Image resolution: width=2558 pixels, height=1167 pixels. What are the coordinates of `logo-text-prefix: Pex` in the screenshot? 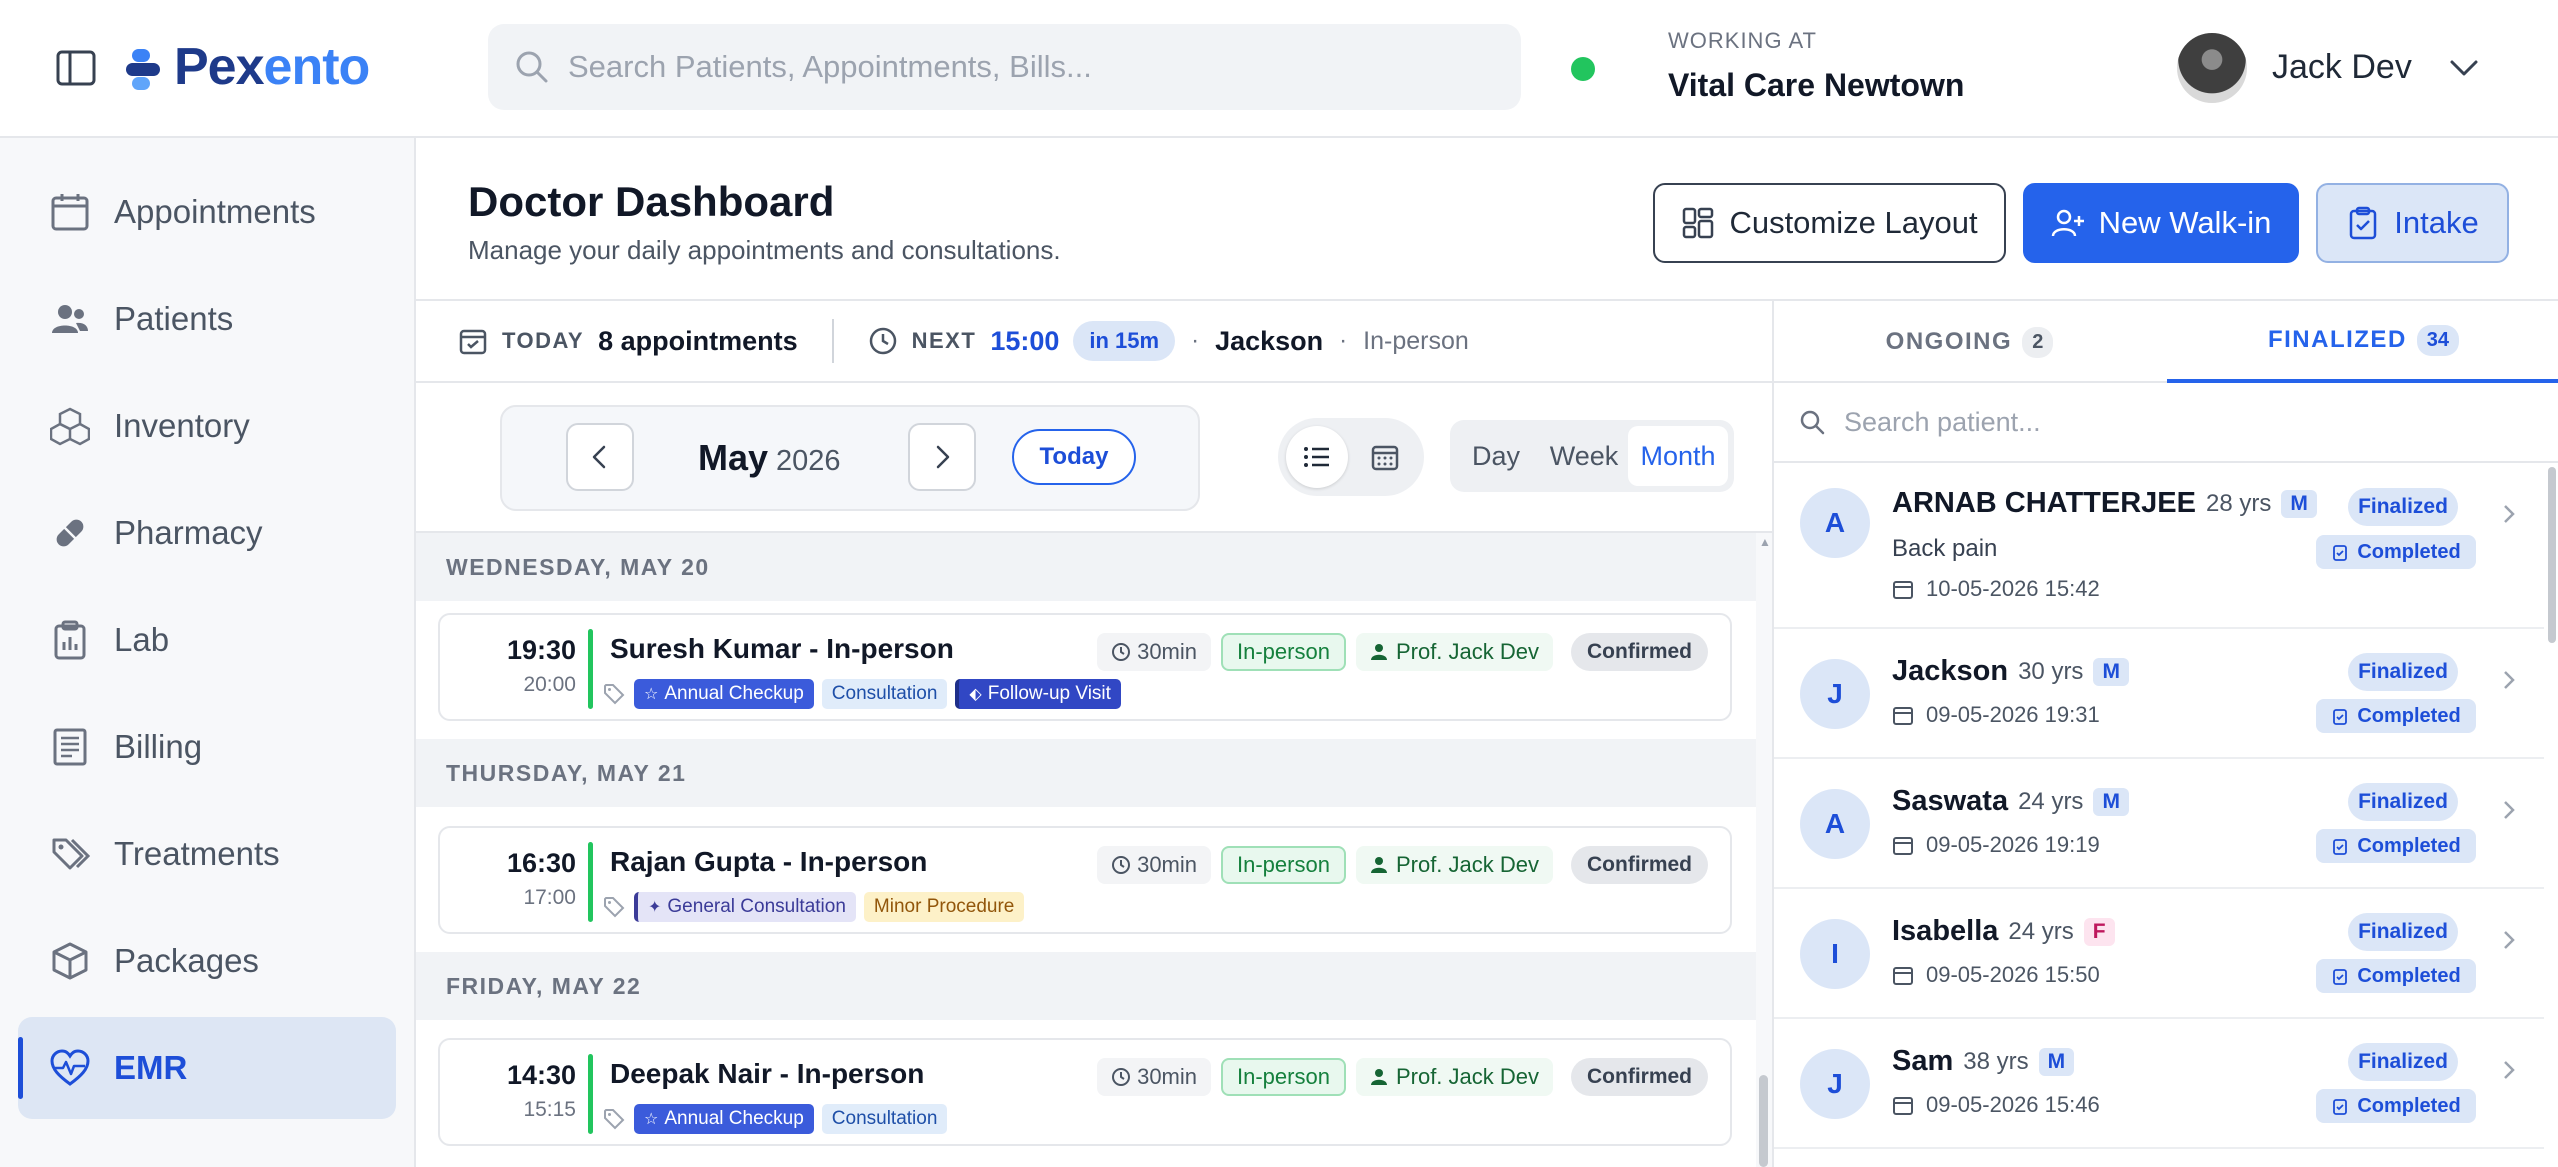 It's located at (219, 67).